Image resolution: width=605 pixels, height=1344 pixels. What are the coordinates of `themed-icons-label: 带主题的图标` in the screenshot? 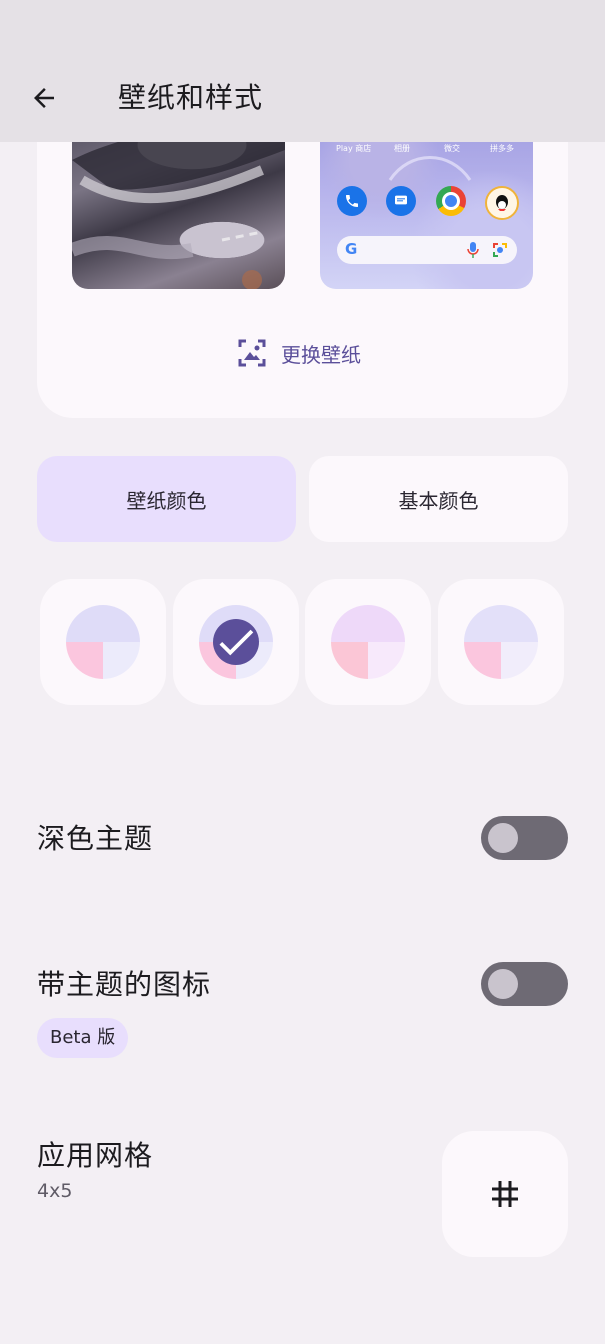 It's located at (124, 984).